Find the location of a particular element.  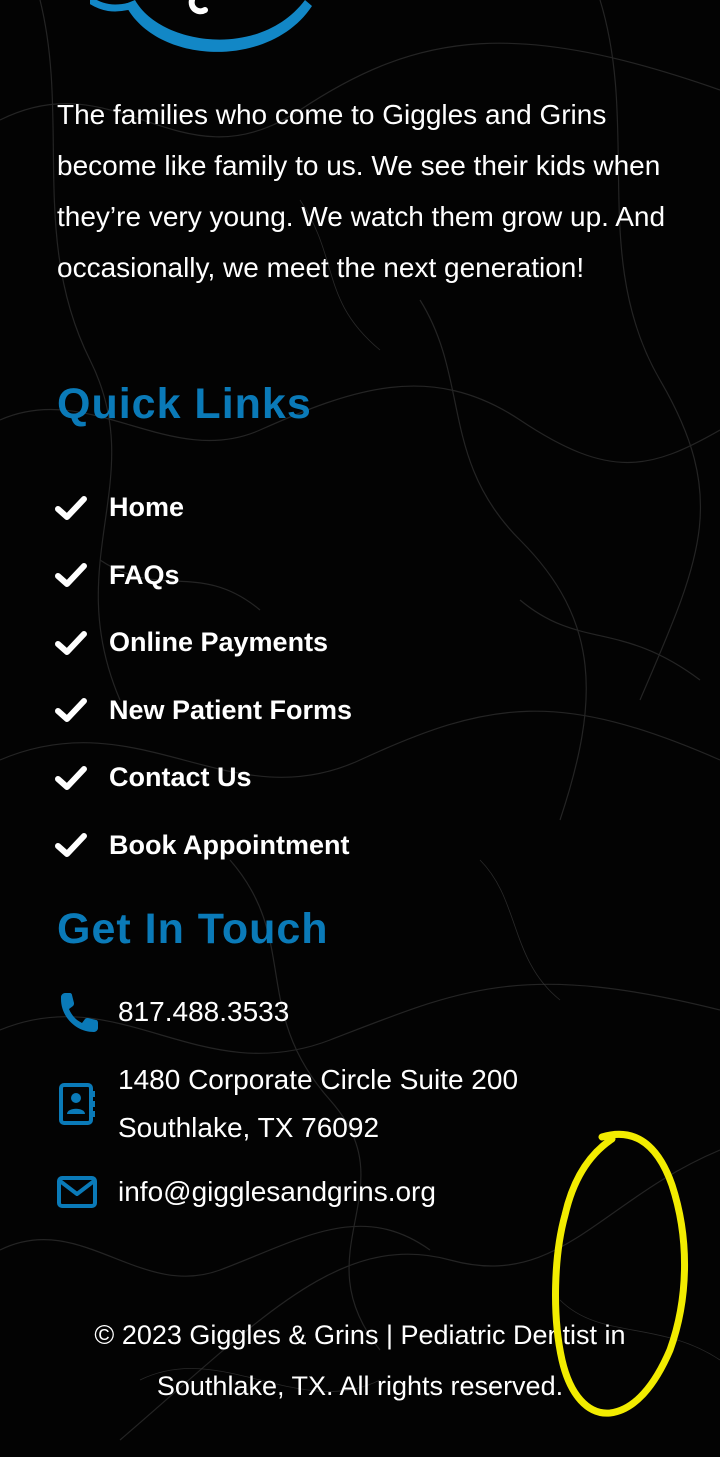

contact-phone: 817.488.3533 is located at coordinates (172, 1012).